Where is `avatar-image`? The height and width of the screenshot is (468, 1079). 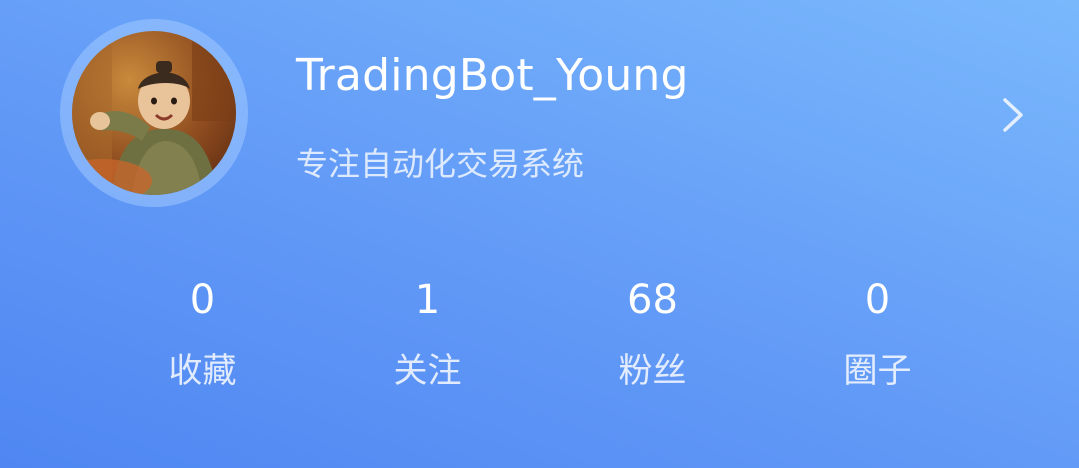 avatar-image is located at coordinates (154, 113).